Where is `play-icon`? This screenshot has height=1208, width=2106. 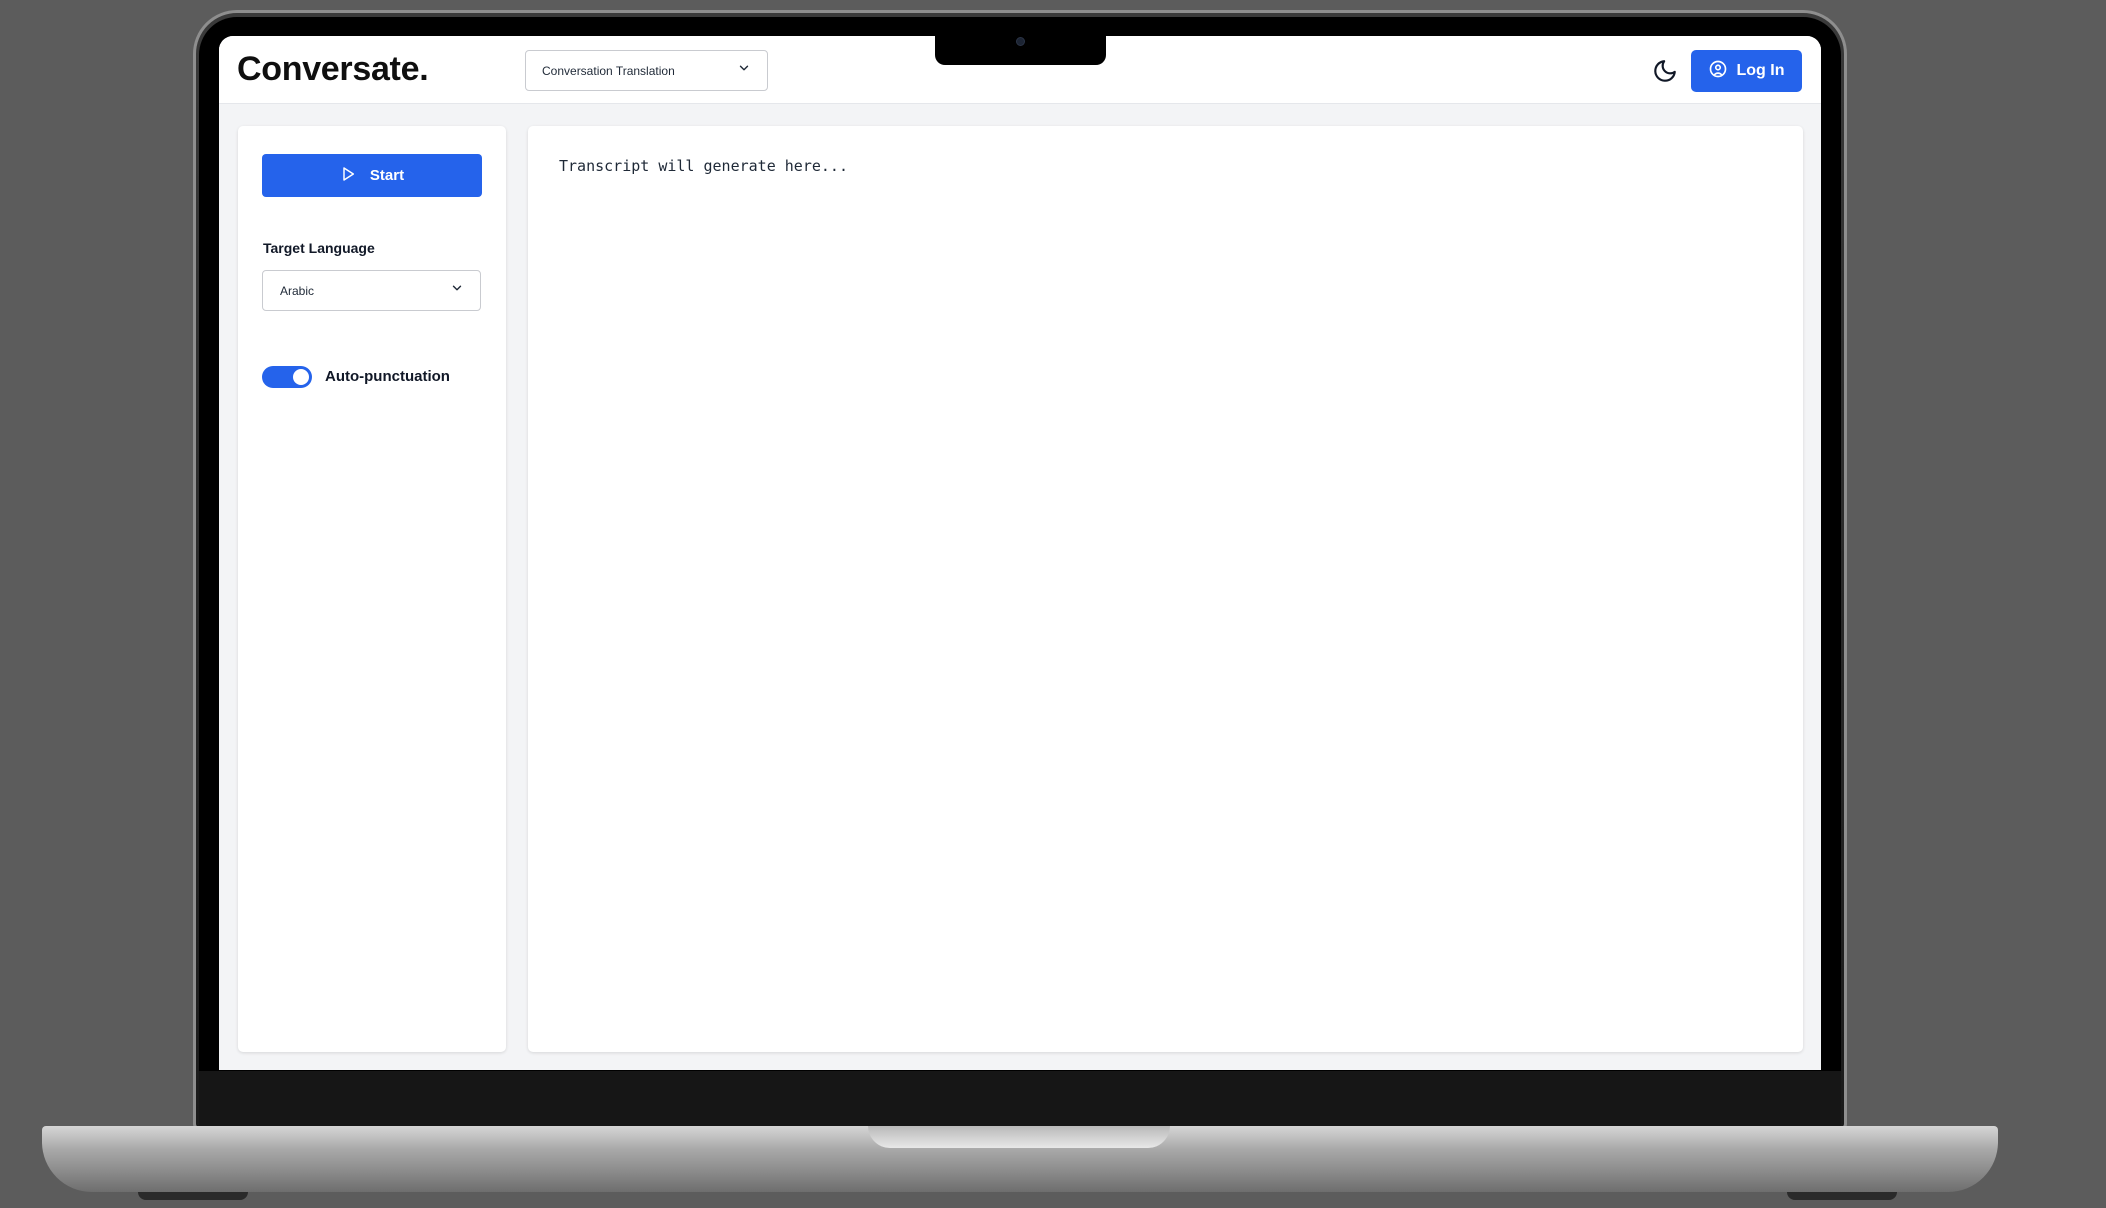
play-icon is located at coordinates (348, 176).